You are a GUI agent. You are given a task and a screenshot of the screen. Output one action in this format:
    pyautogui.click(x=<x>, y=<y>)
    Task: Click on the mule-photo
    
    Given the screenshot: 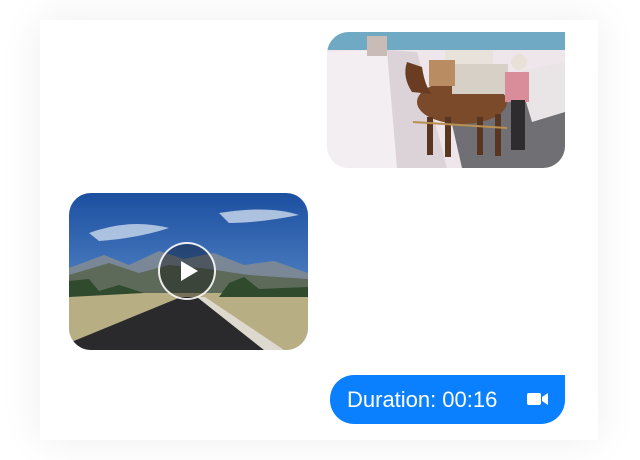 What is the action you would take?
    pyautogui.click(x=446, y=100)
    